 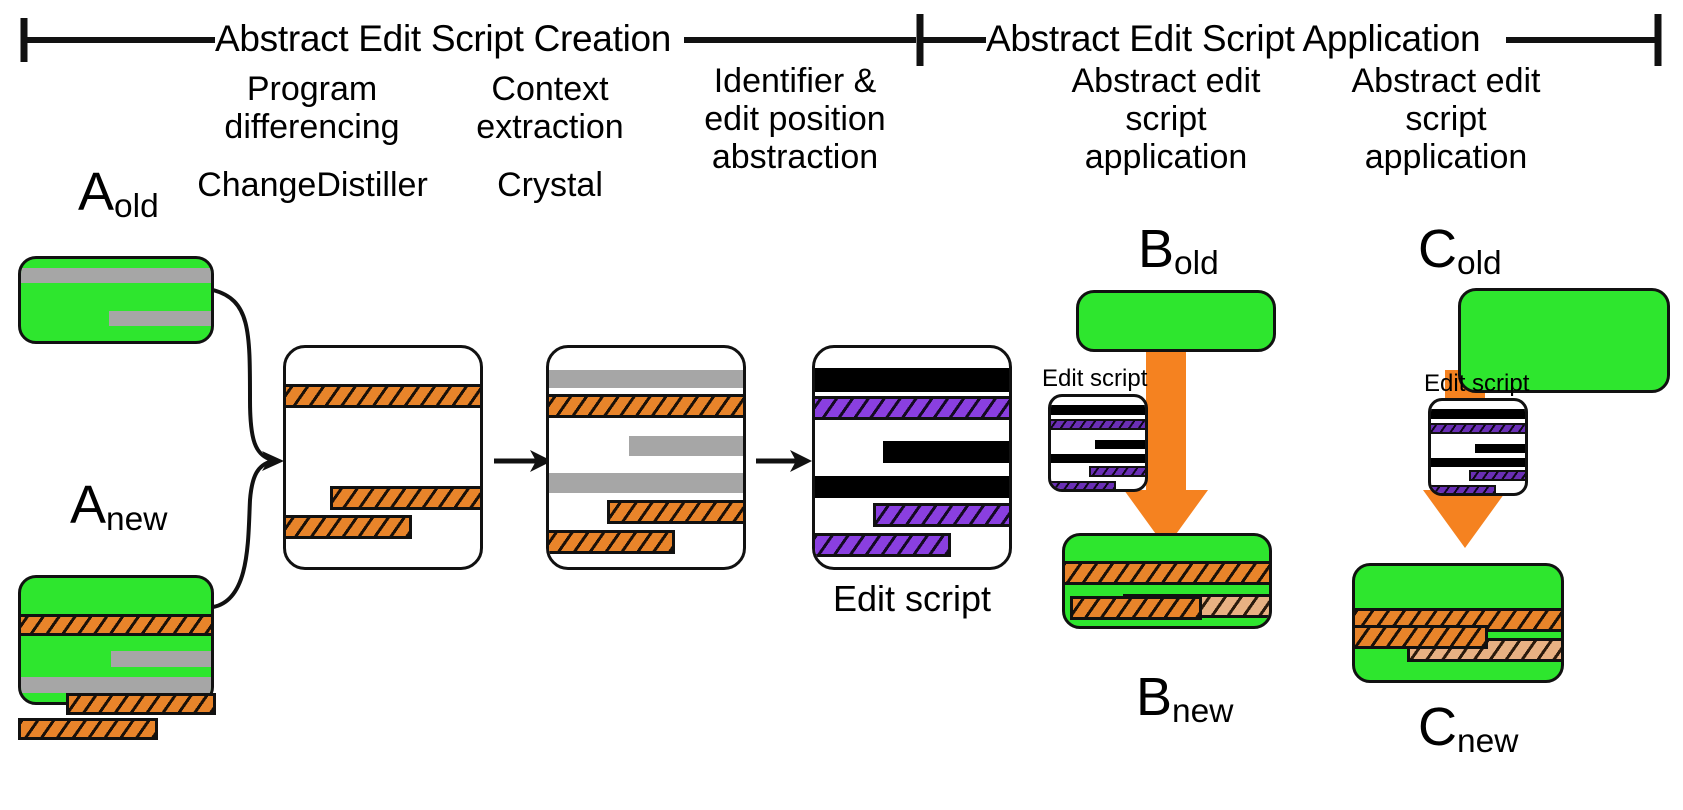 What do you see at coordinates (1479, 264) in the screenshot?
I see `label-c-old-sub: old` at bounding box center [1479, 264].